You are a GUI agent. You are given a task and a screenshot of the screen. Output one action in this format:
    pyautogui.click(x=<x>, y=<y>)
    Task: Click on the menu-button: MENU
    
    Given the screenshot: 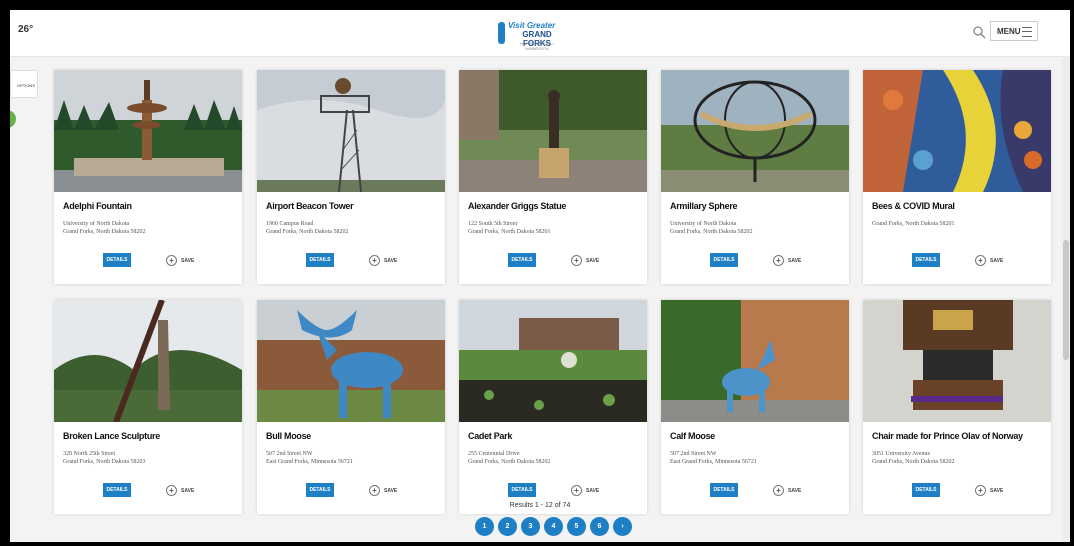 What is the action you would take?
    pyautogui.click(x=1014, y=31)
    